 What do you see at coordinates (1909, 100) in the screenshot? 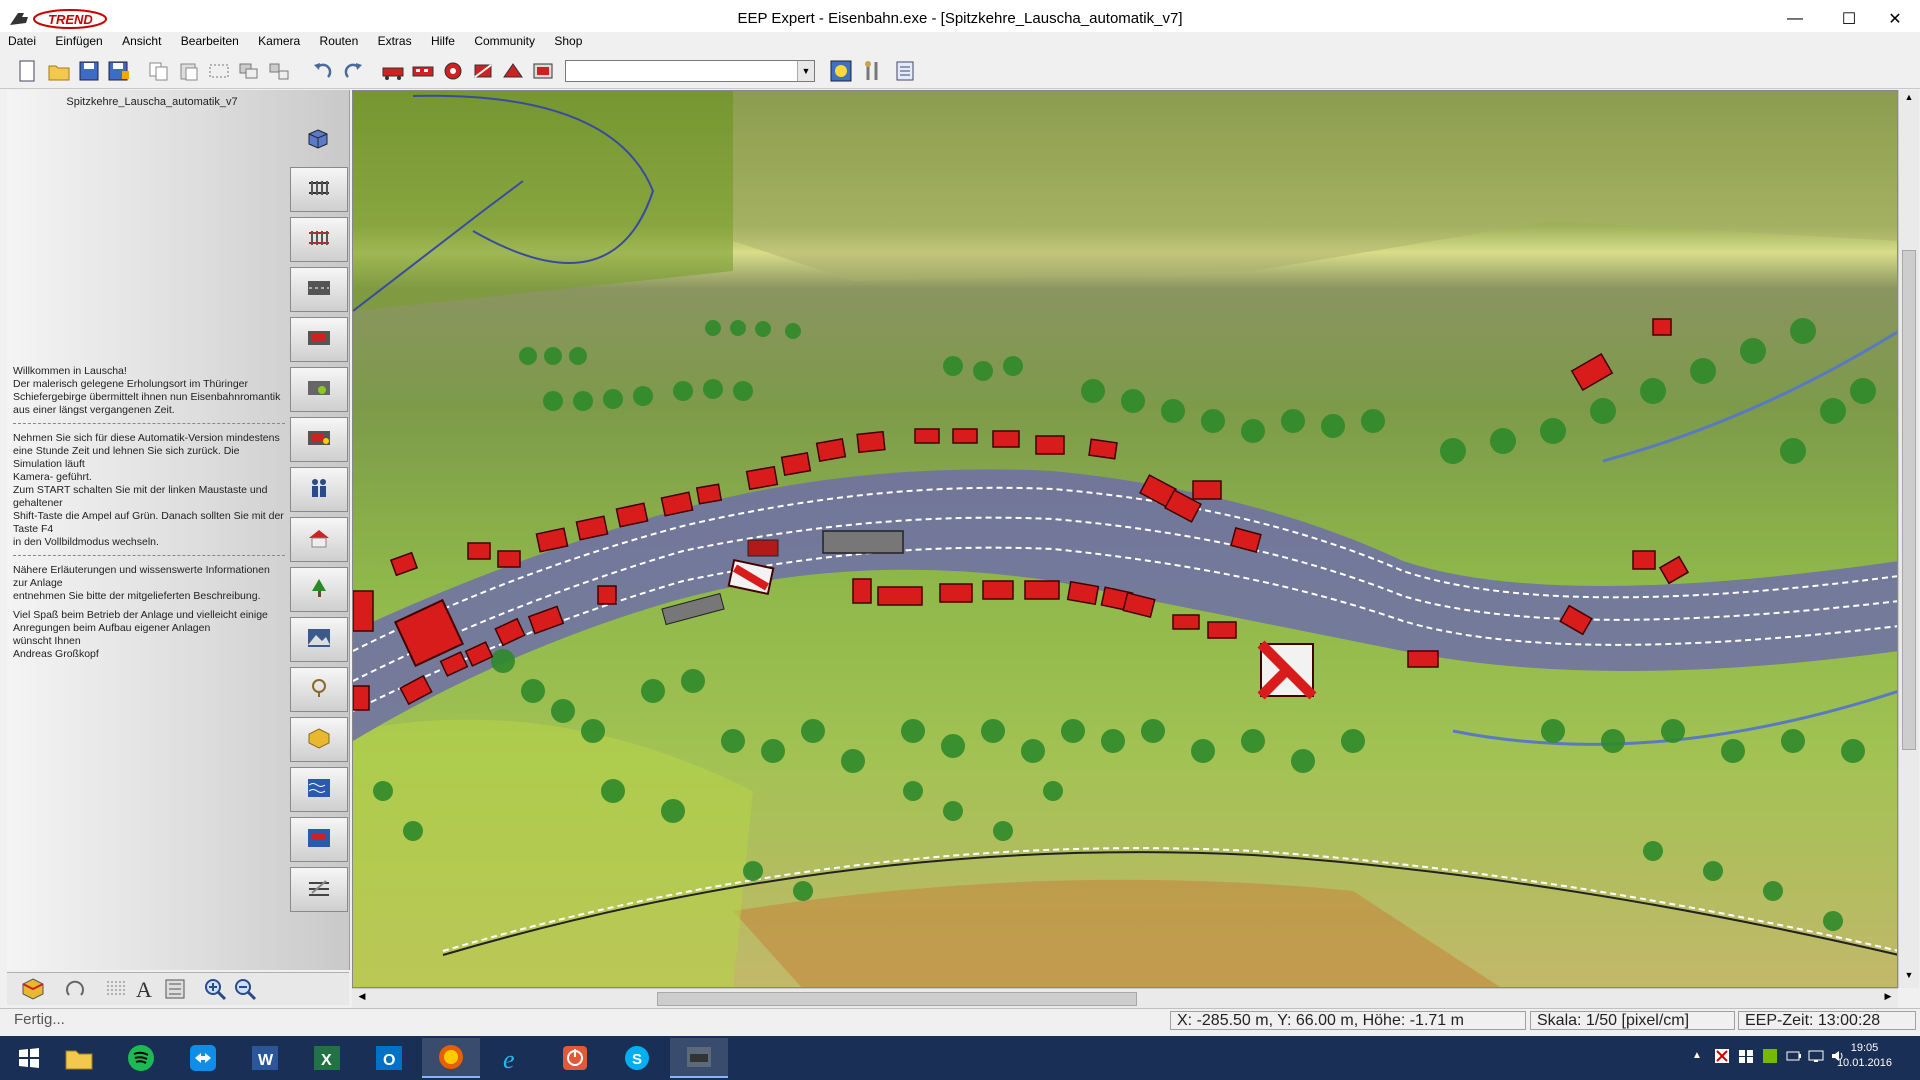
I see `scroll-up-icon: ▲` at bounding box center [1909, 100].